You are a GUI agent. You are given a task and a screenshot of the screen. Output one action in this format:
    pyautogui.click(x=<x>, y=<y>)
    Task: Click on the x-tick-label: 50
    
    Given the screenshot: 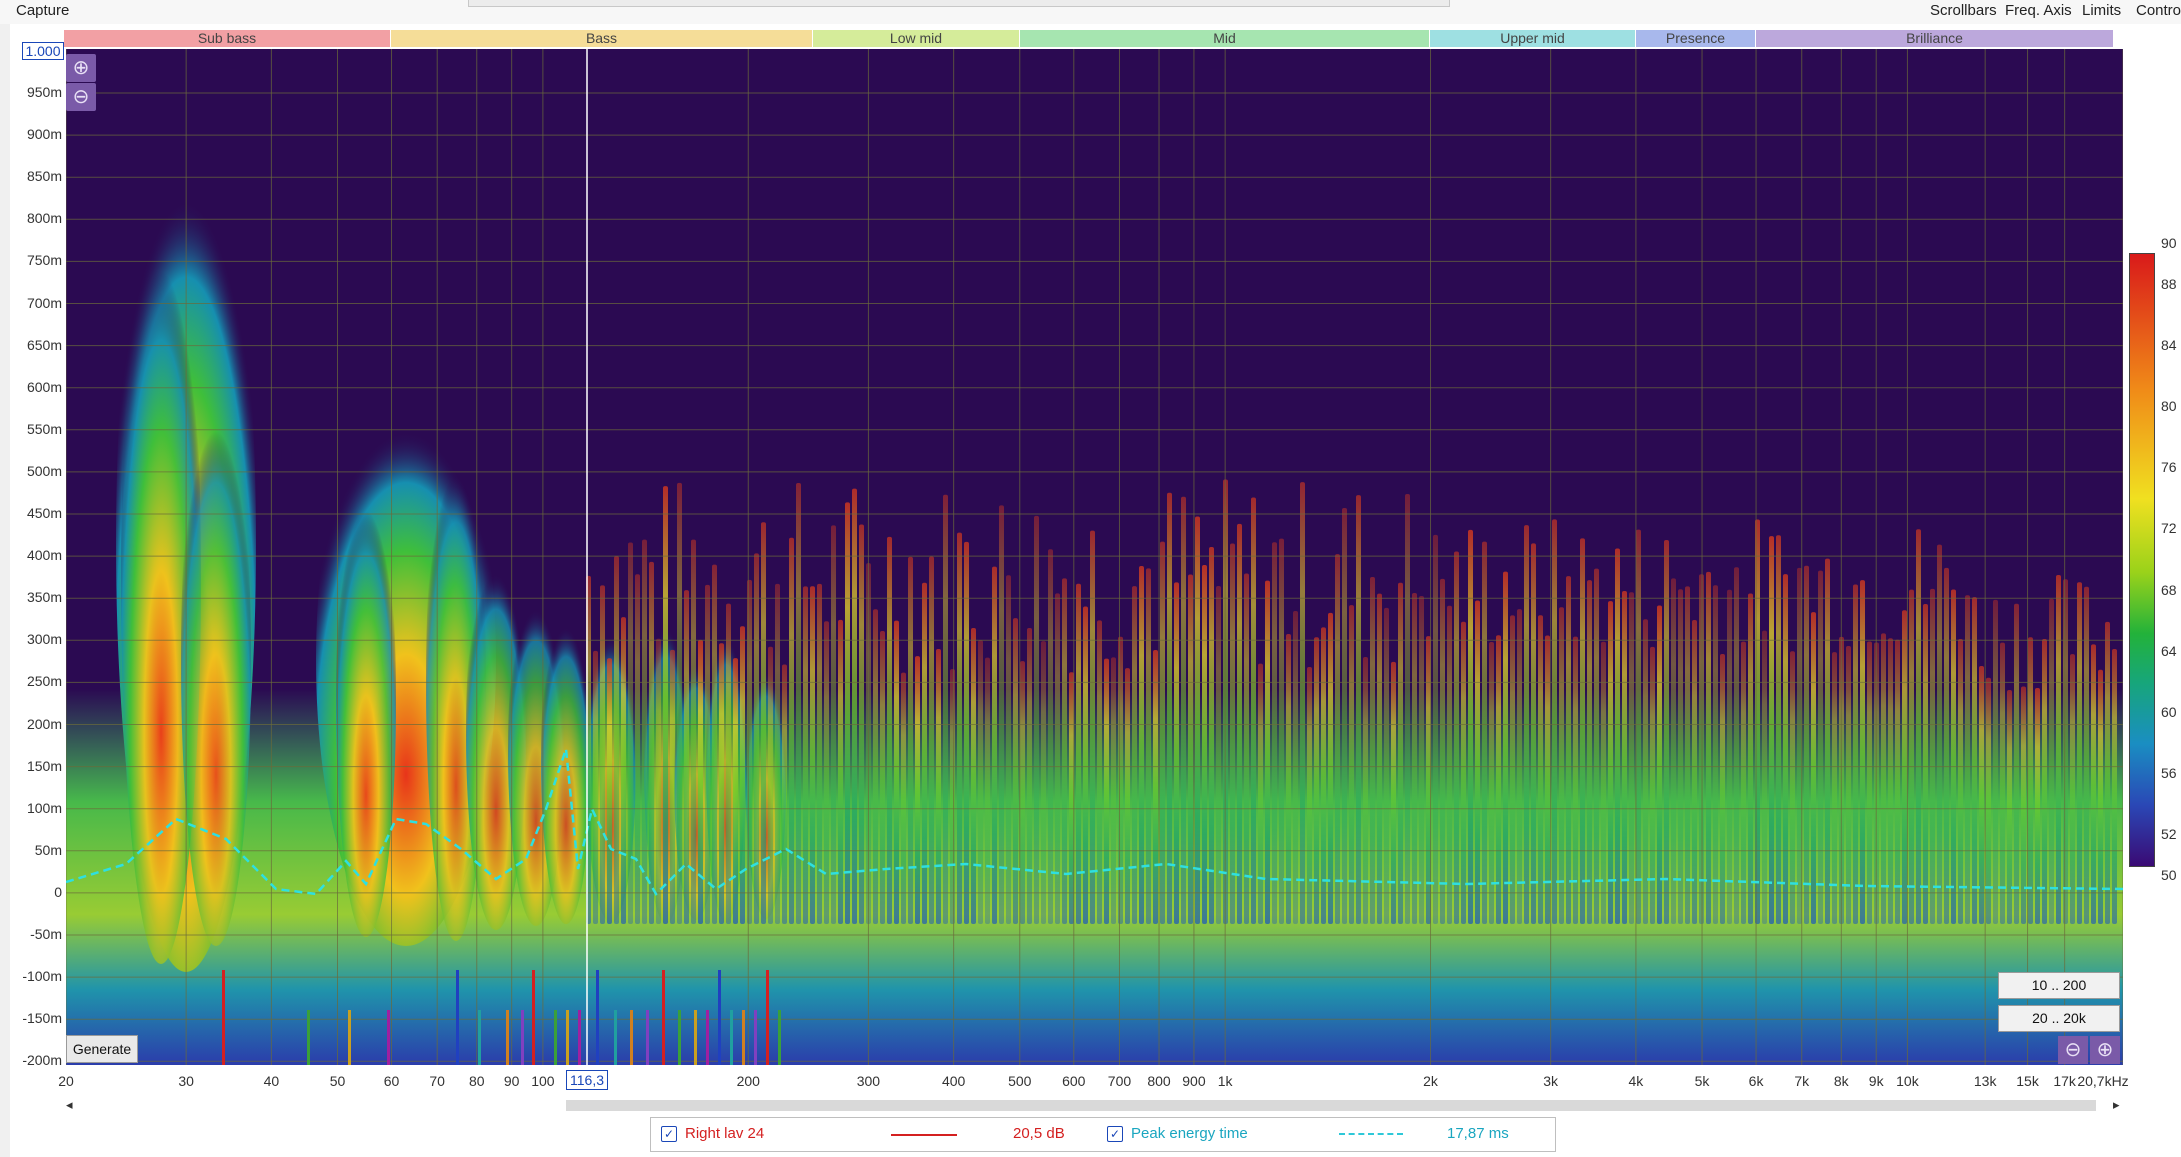 What is the action you would take?
    pyautogui.click(x=337, y=1081)
    